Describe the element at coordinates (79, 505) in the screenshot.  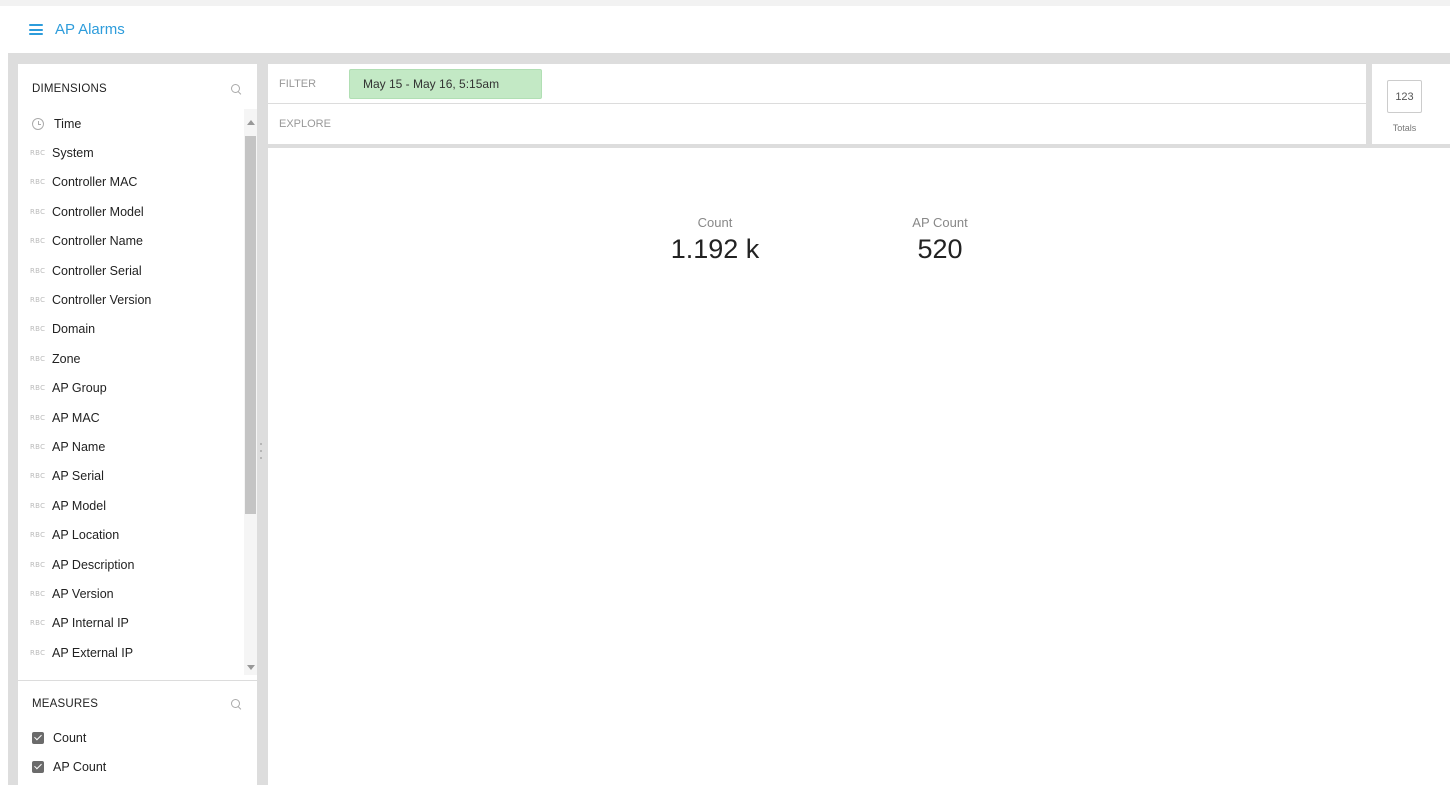
I see `dimension-label: AP Model` at that location.